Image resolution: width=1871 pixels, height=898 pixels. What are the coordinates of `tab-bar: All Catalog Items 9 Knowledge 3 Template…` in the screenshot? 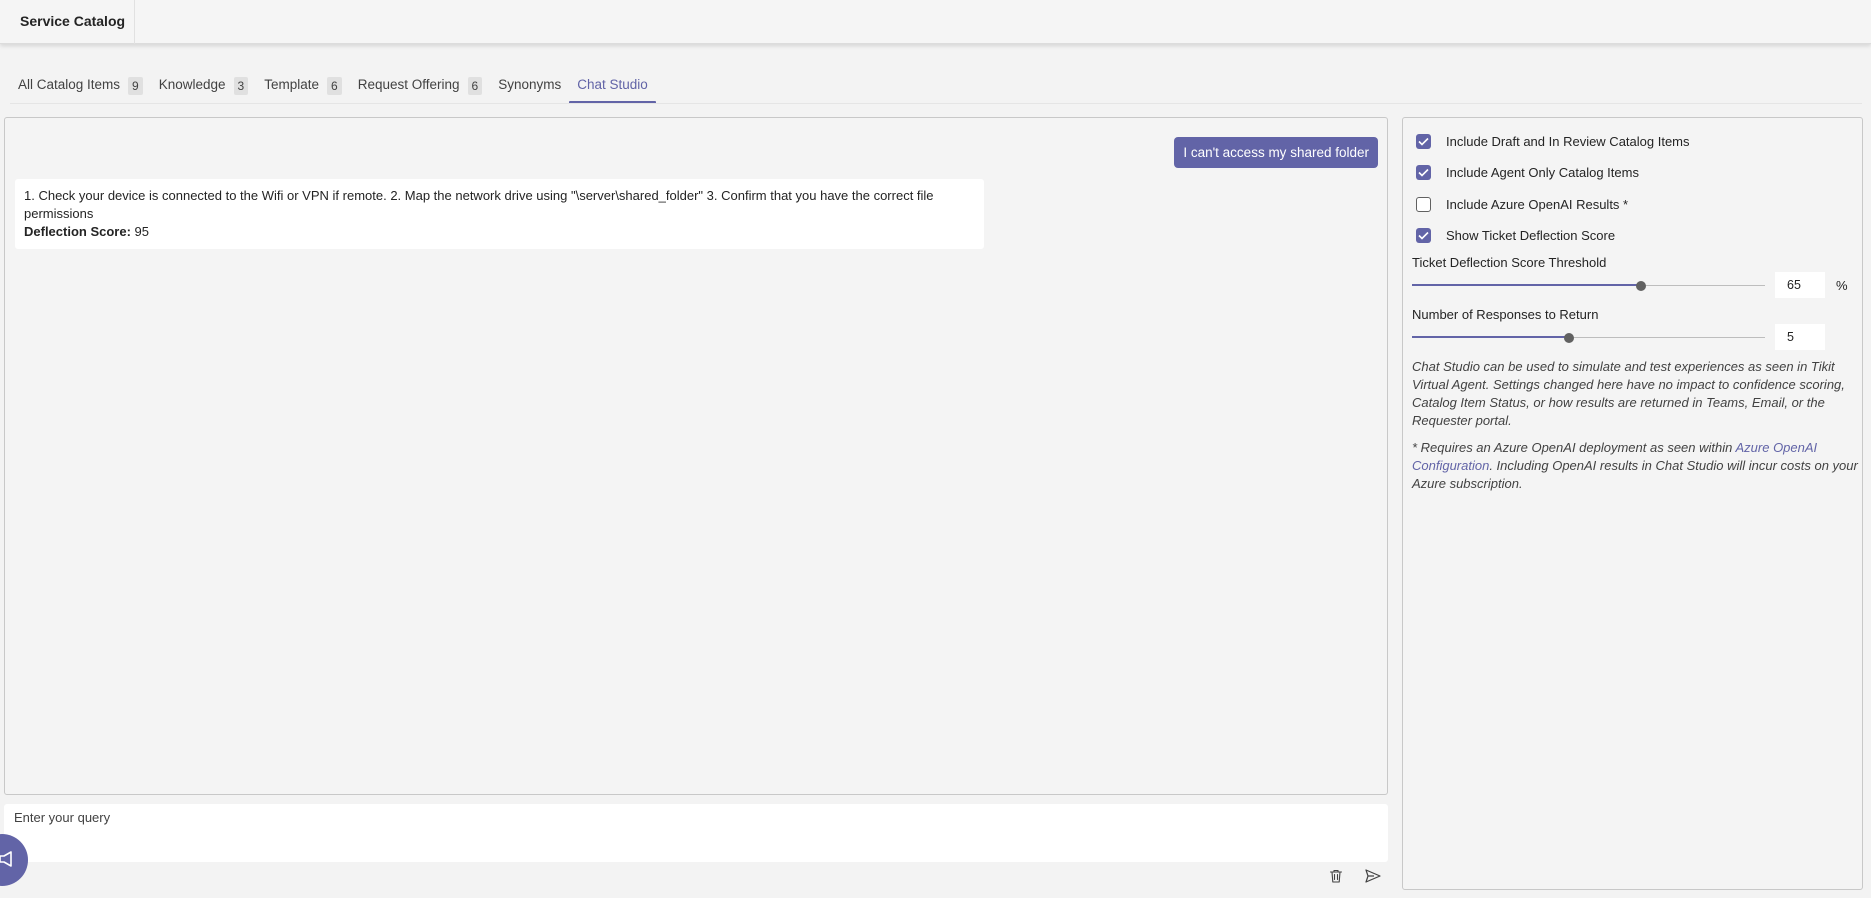 It's located at (333, 88).